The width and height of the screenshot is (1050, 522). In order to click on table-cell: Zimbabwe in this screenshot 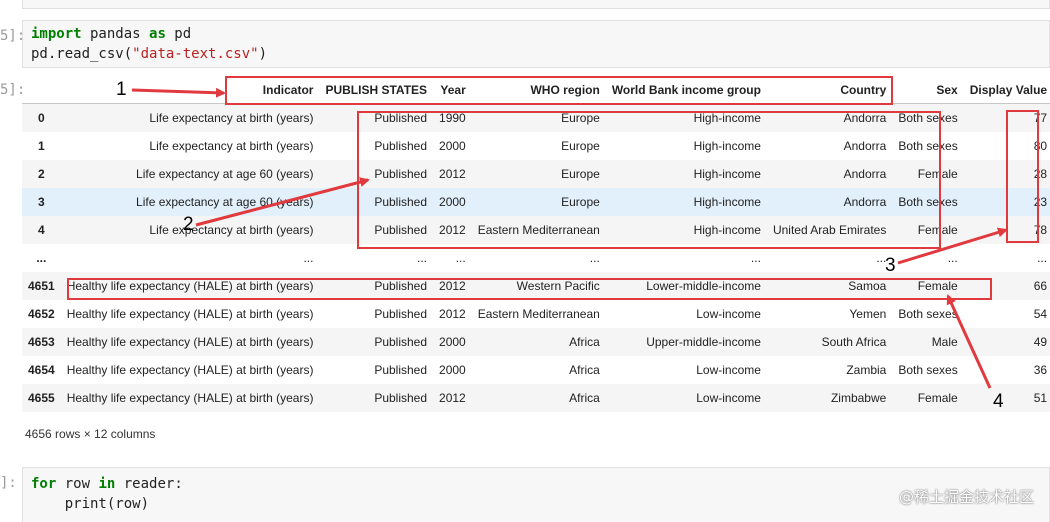, I will do `click(858, 398)`.